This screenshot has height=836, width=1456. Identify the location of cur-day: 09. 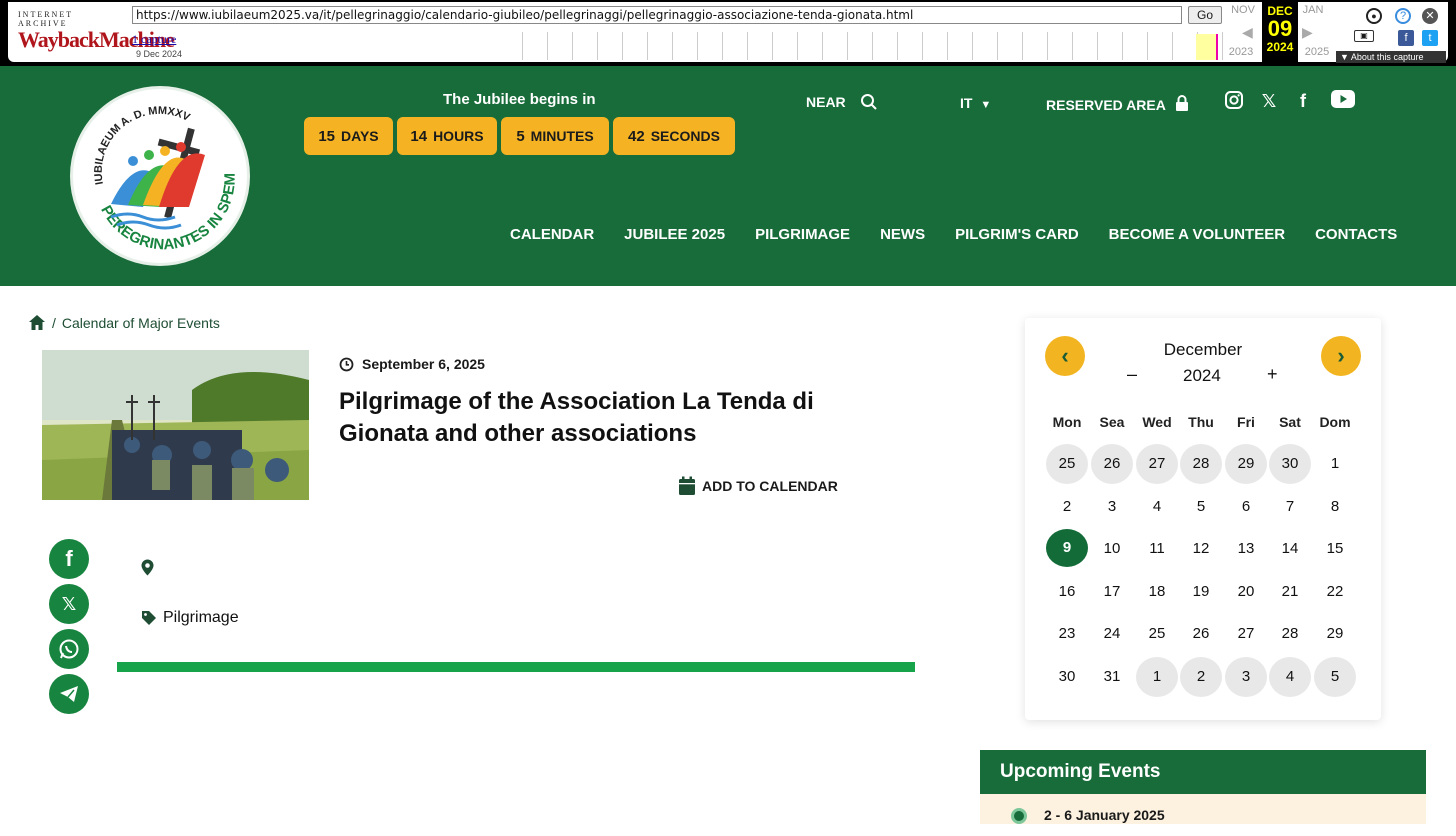
(1280, 28).